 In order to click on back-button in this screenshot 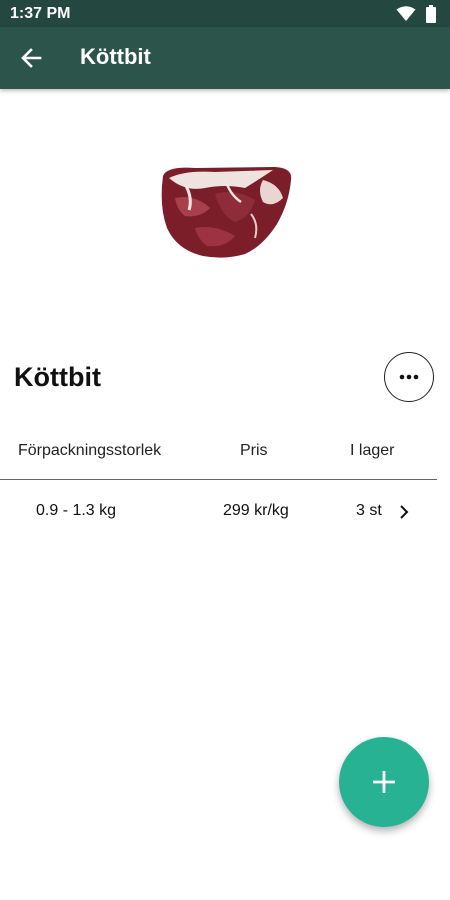, I will do `click(32, 58)`.